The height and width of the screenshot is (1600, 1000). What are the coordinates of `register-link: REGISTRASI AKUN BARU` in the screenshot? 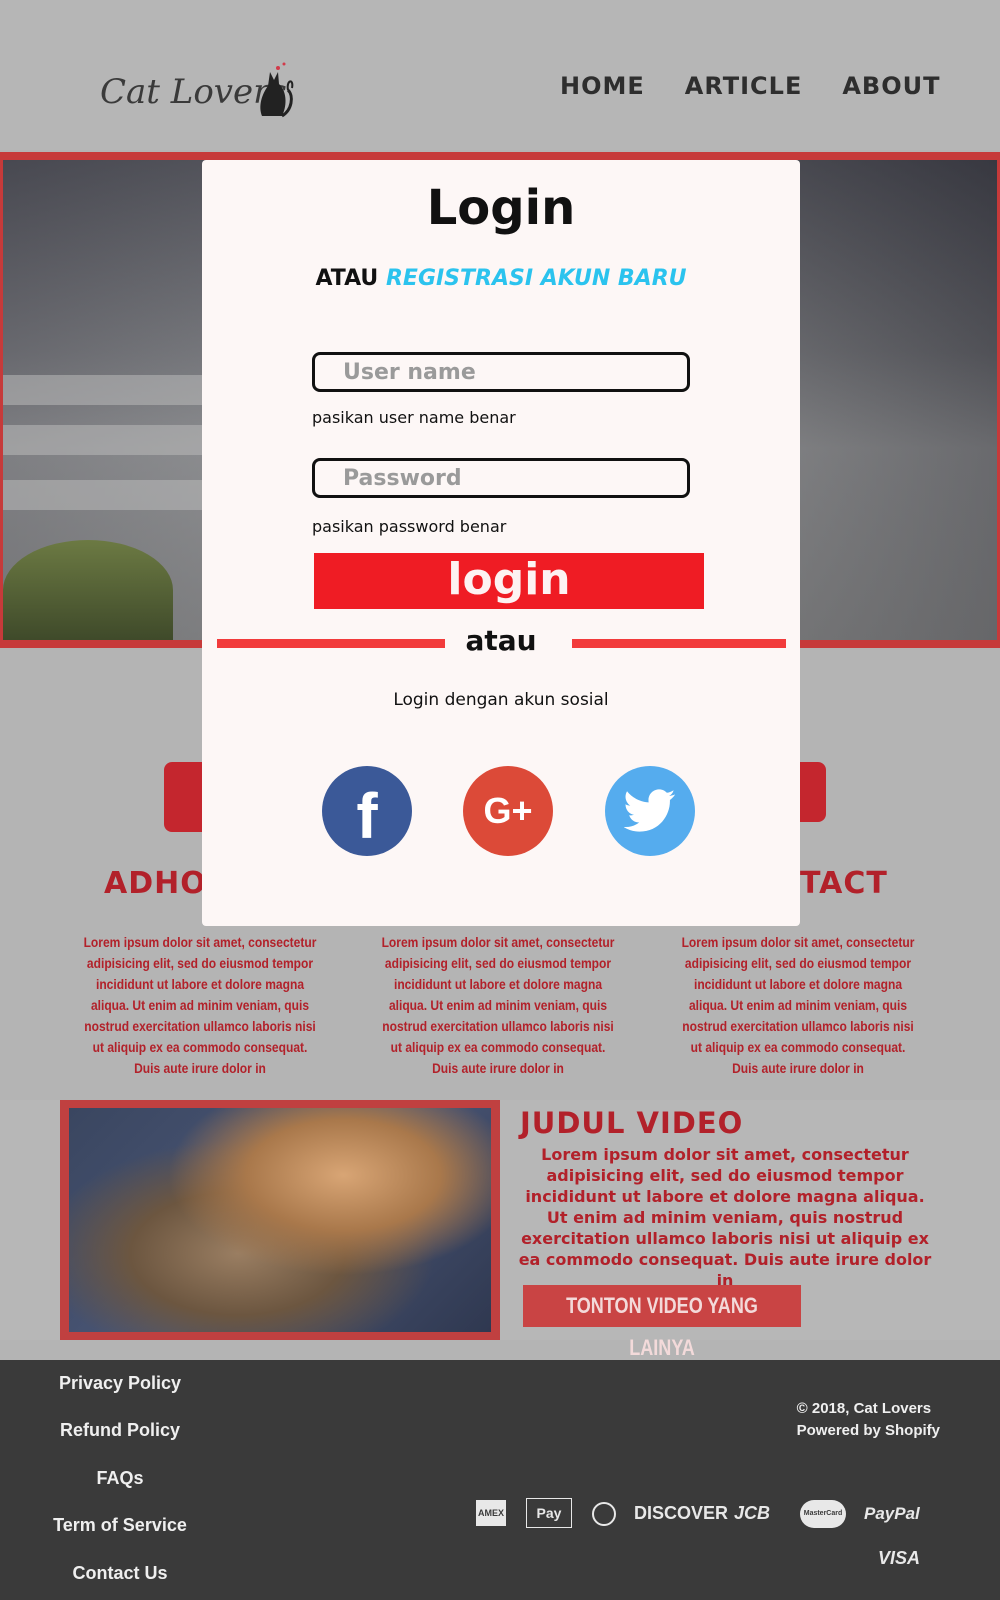 It's located at (536, 278).